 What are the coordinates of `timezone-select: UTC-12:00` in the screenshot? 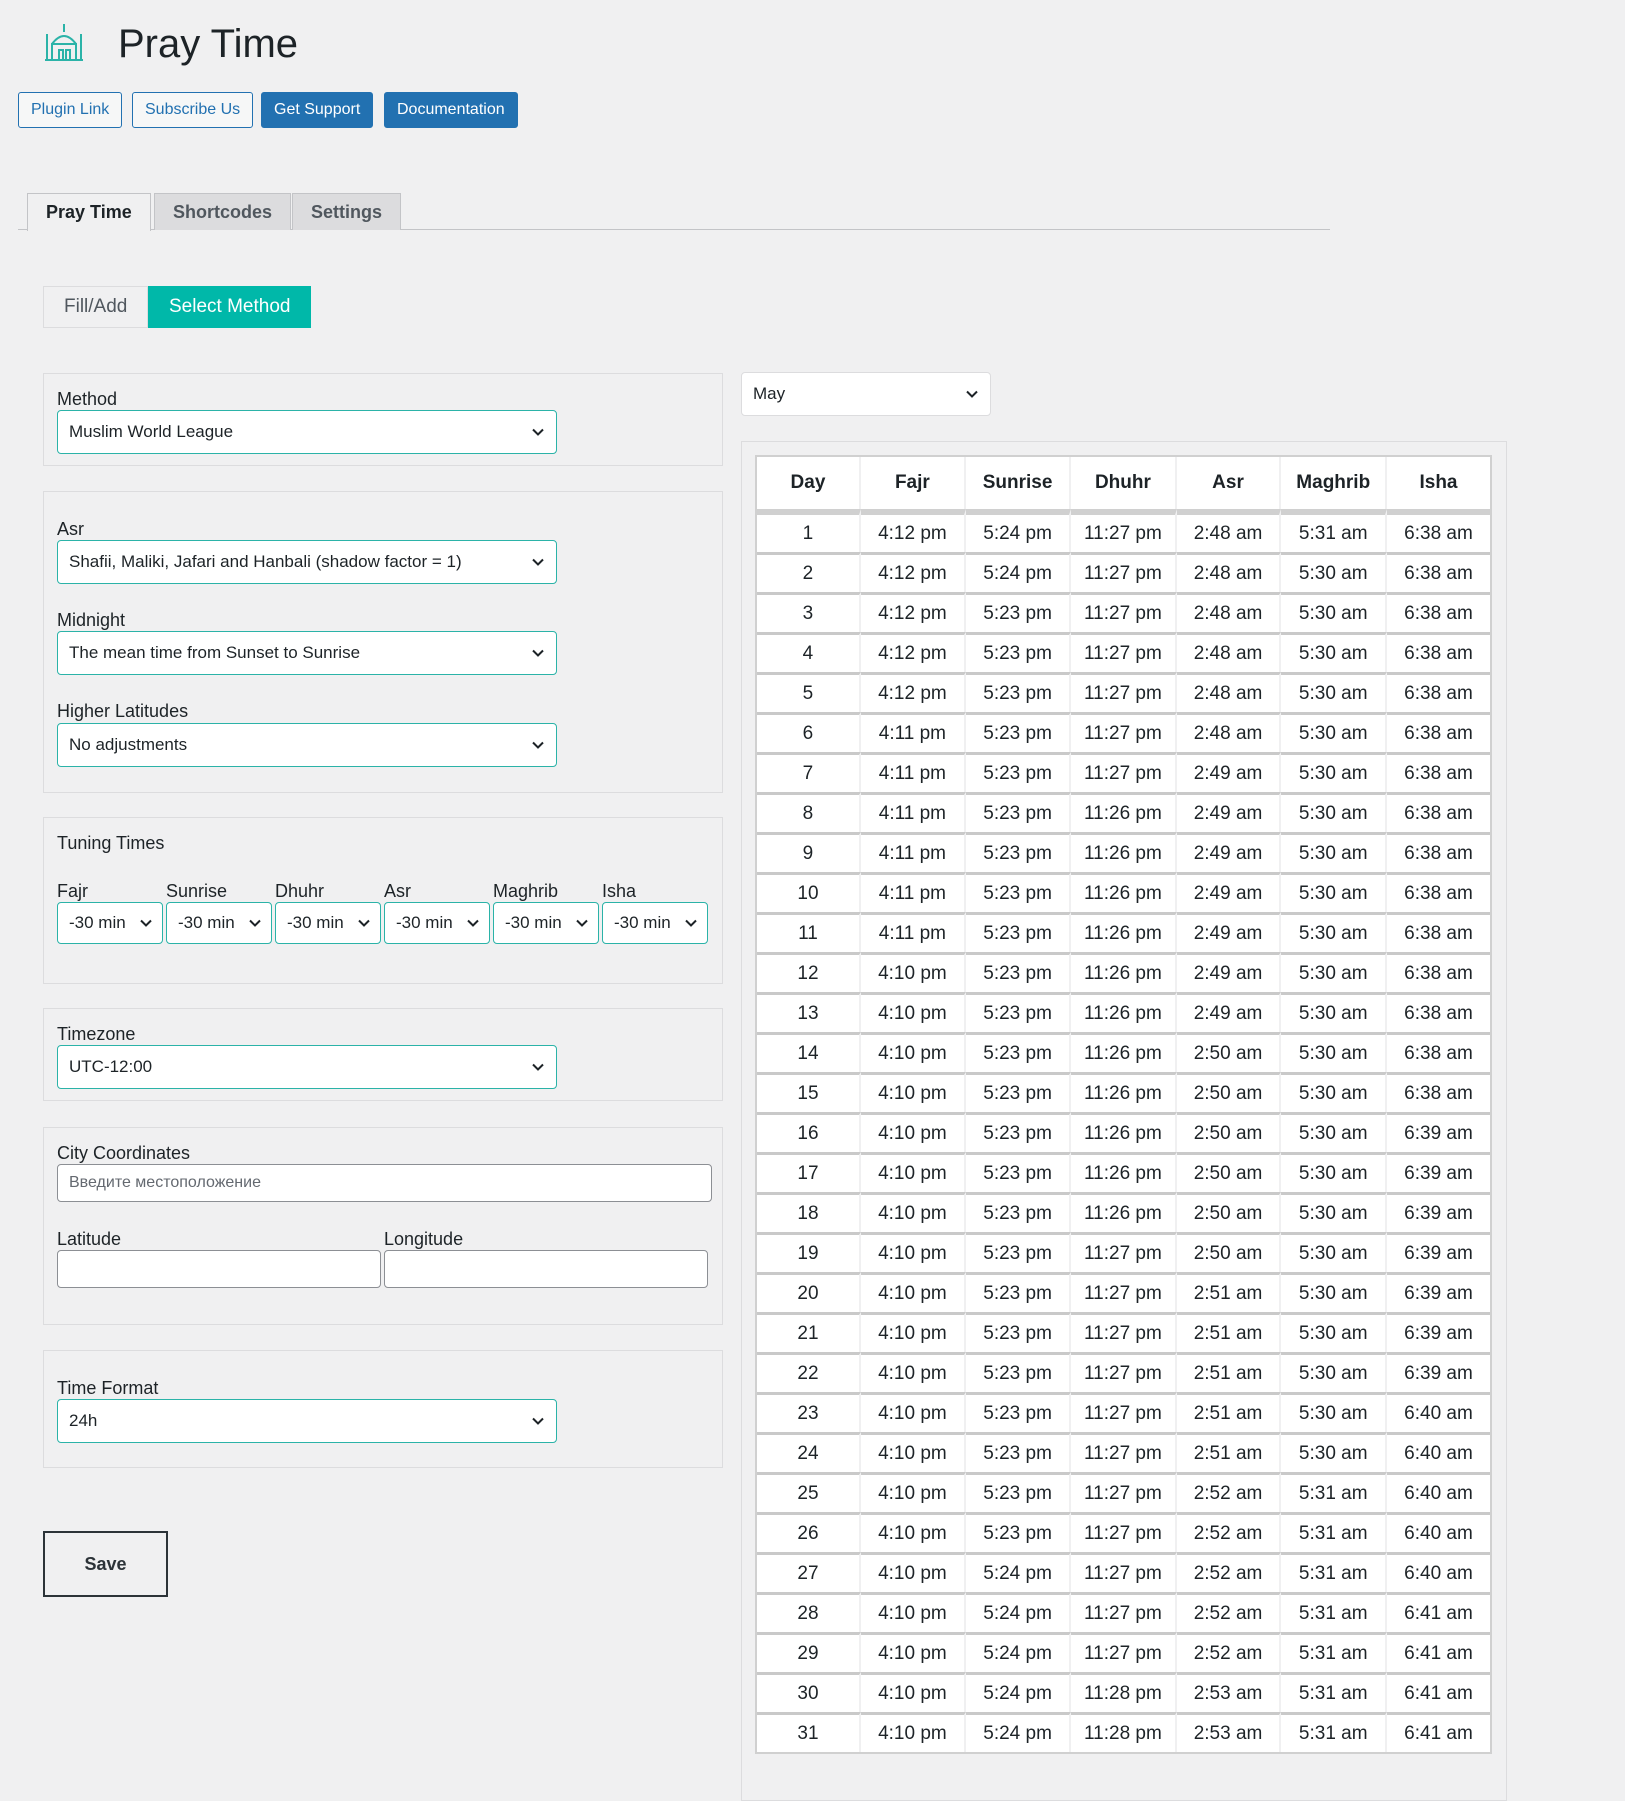 It's located at (307, 1067).